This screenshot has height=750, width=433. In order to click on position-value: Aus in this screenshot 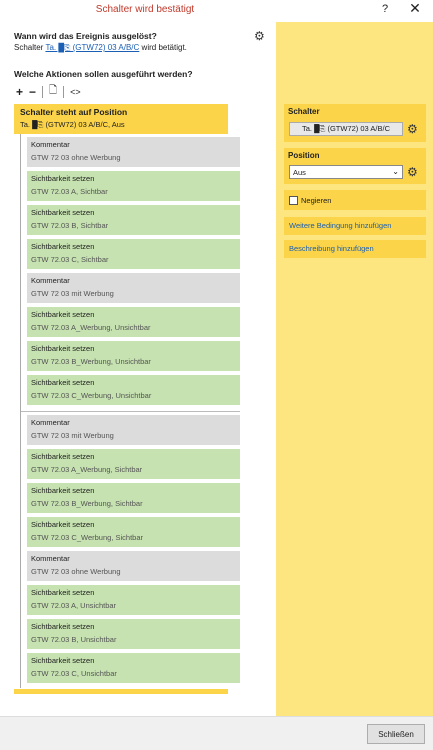, I will do `click(299, 172)`.